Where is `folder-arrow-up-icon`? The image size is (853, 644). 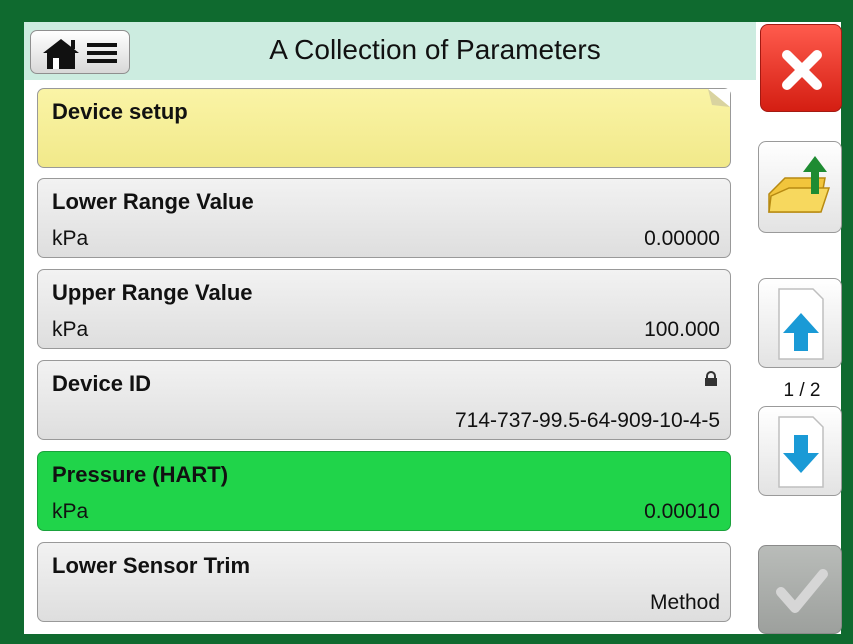 folder-arrow-up-icon is located at coordinates (799, 184).